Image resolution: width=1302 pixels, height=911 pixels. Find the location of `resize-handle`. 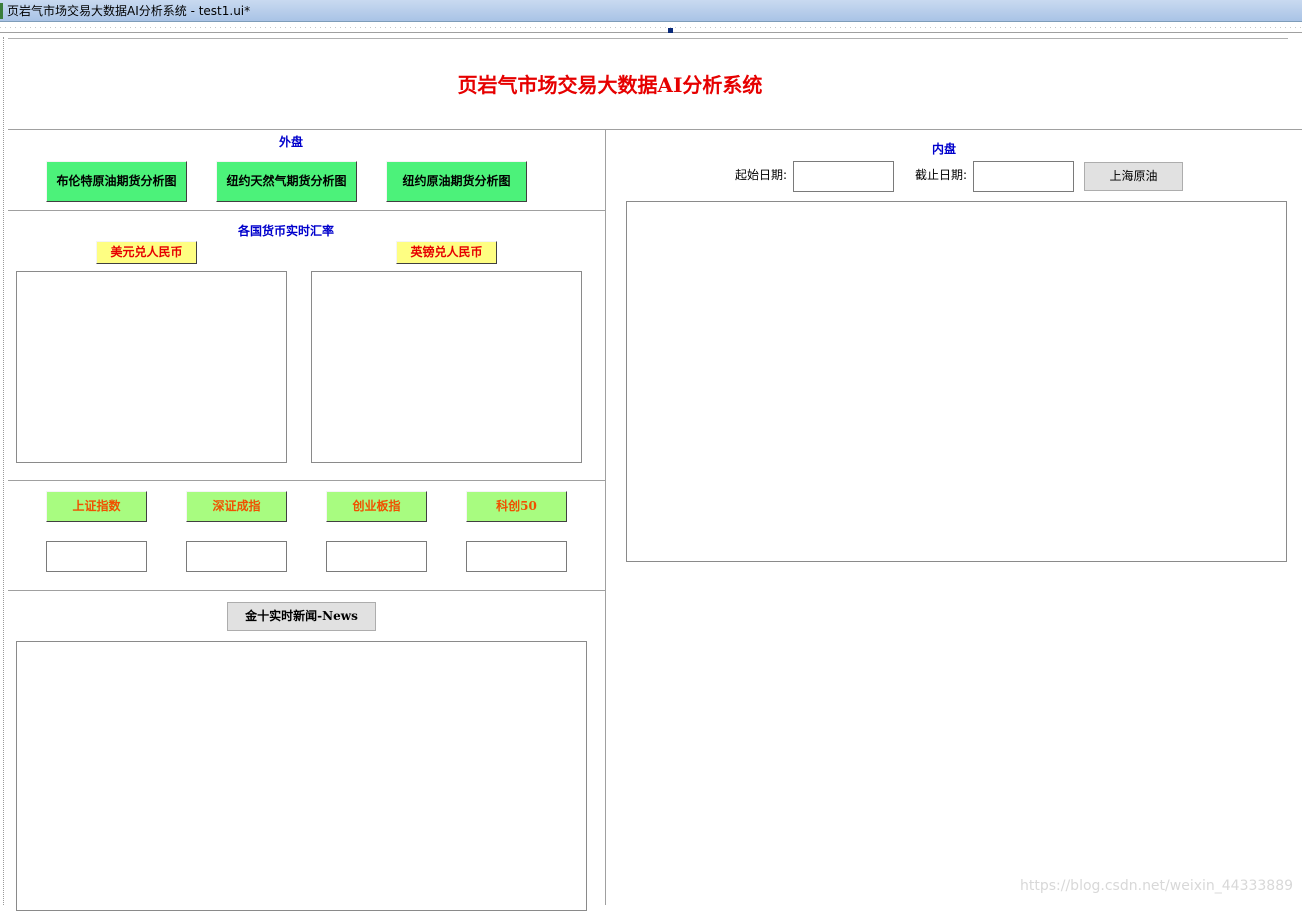

resize-handle is located at coordinates (670, 30).